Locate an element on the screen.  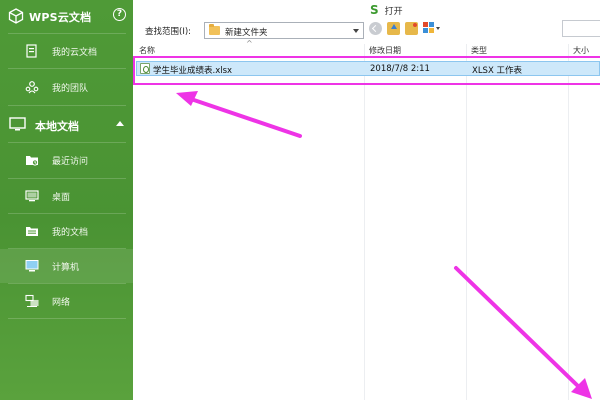
look-in-label: 查找范围(I): is located at coordinates (168, 32).